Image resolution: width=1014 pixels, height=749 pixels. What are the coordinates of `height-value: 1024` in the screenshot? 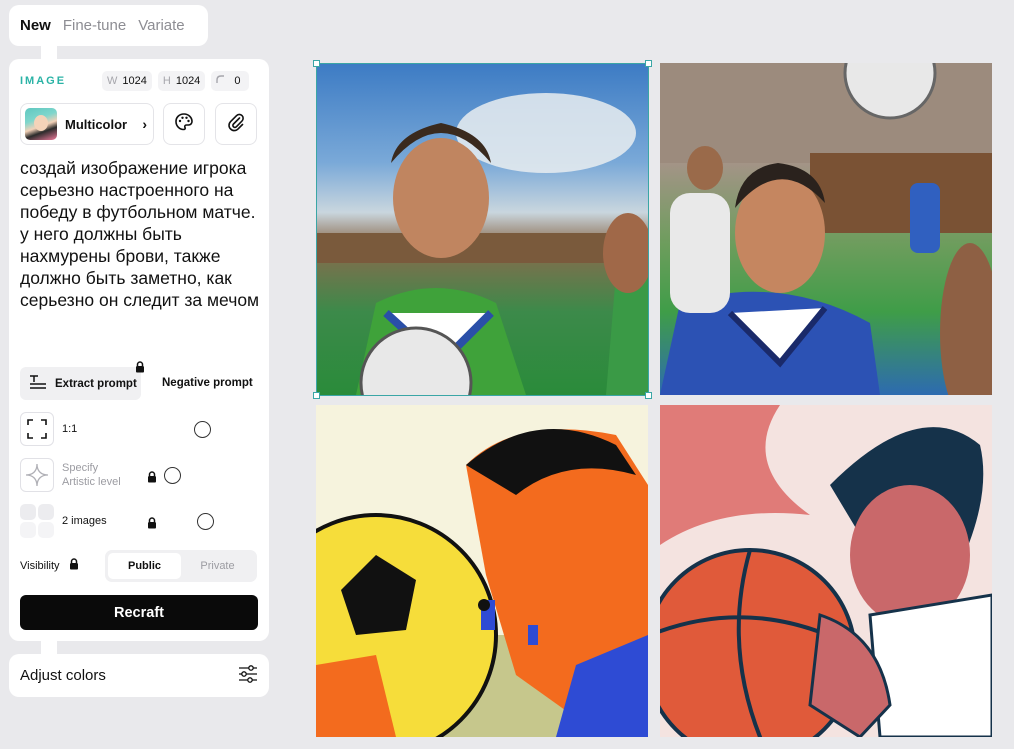 It's located at (188, 81).